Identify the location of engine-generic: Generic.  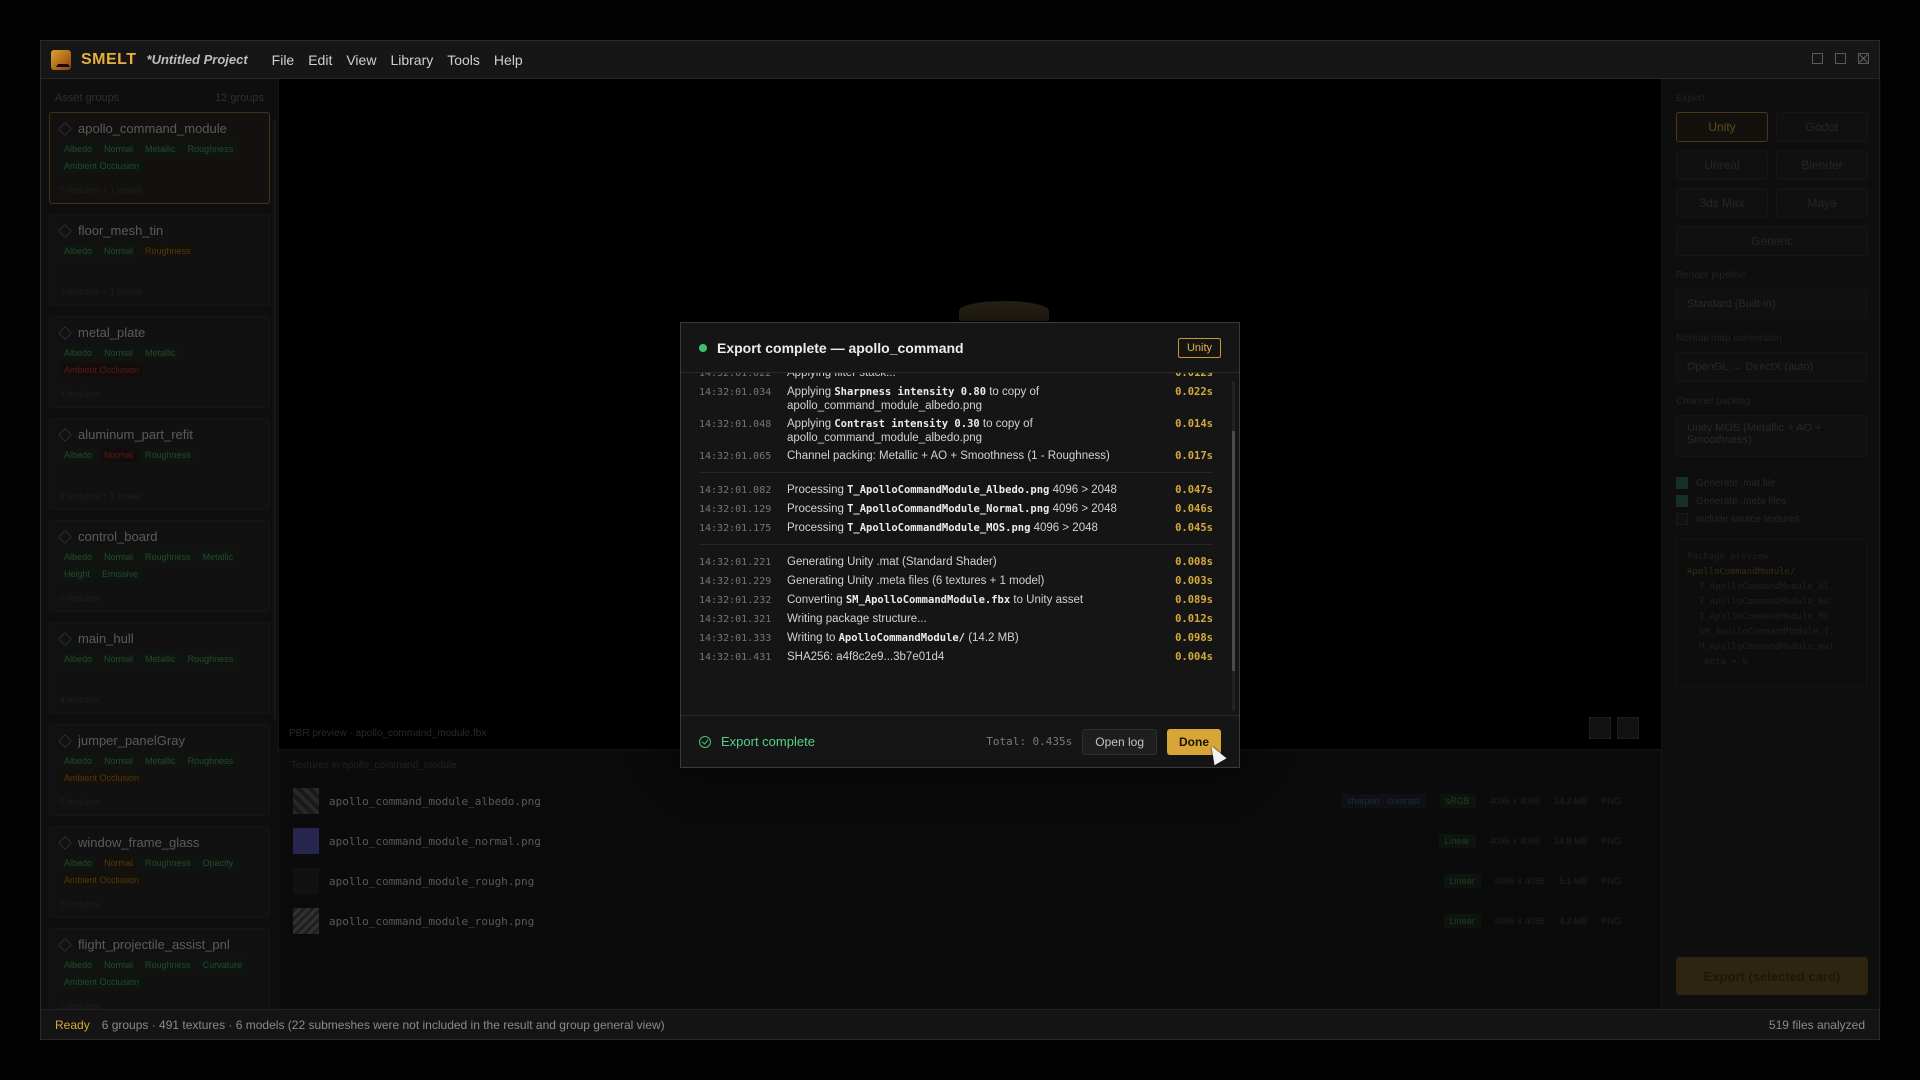
(1772, 241).